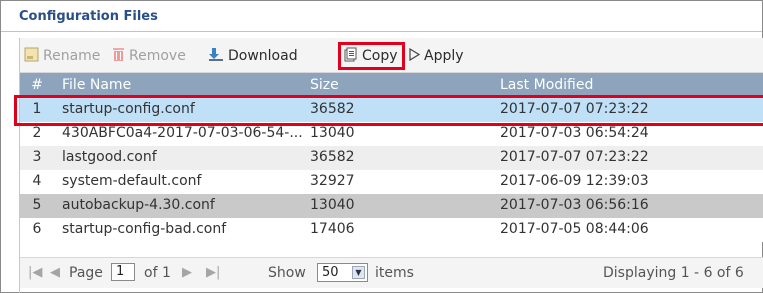 The width and height of the screenshot is (763, 293). I want to click on apply-label: Apply, so click(444, 56).